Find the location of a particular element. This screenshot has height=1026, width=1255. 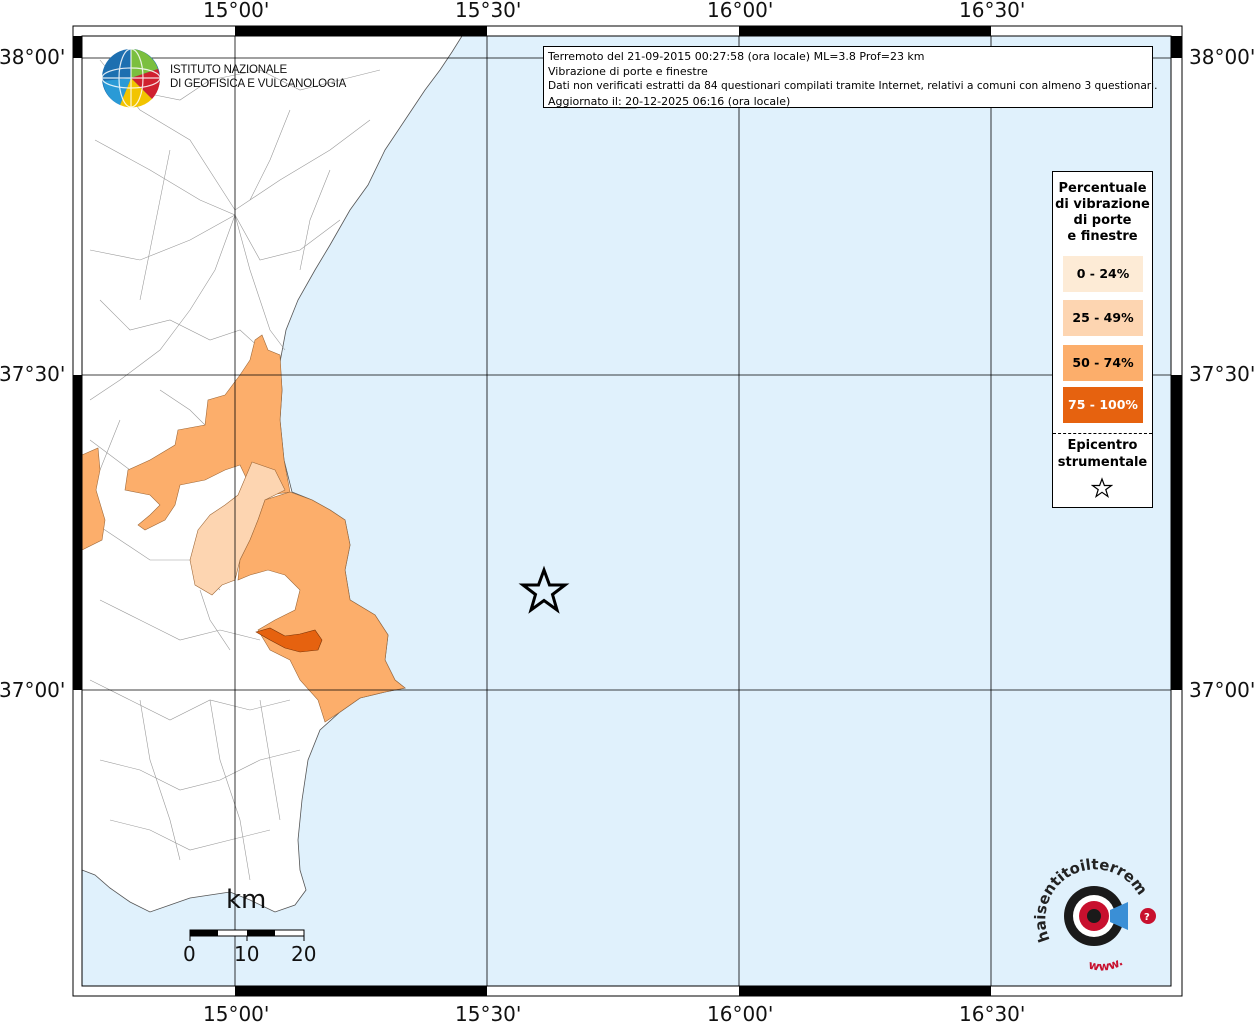

axis-left-label: 37°00' is located at coordinates (33, 690).